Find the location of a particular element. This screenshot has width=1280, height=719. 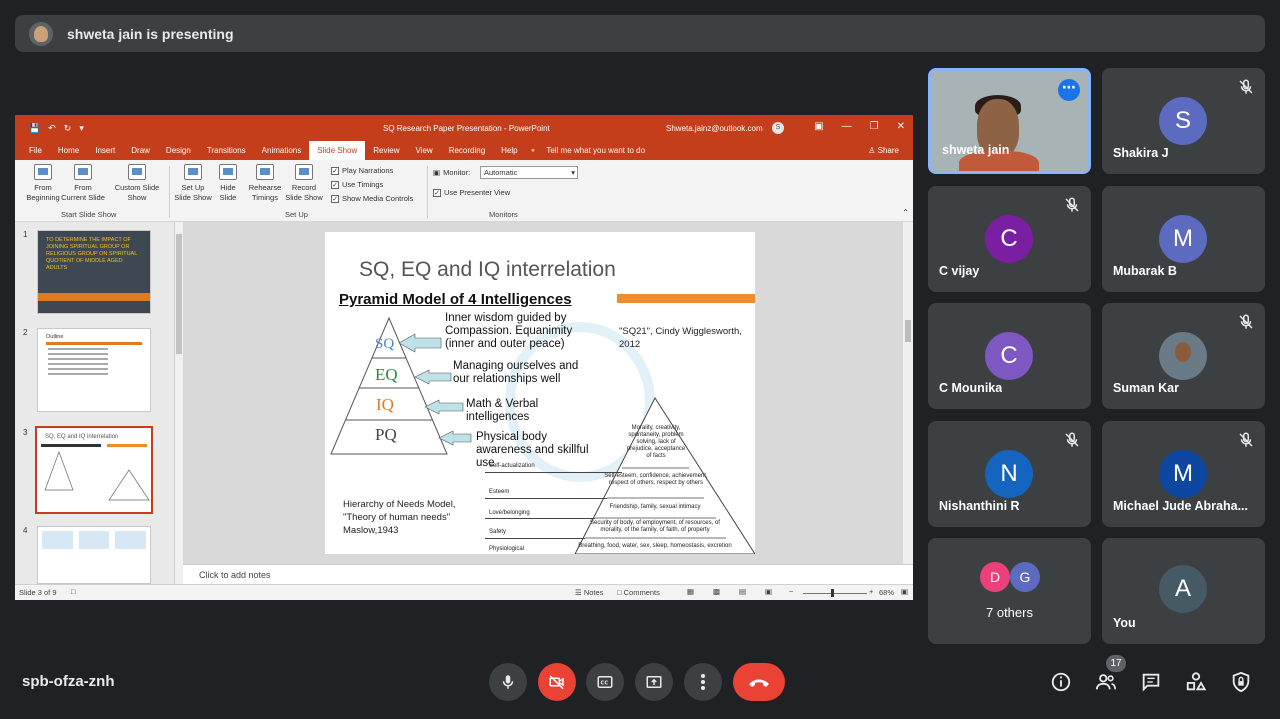

share-button: ♙ Share is located at coordinates (883, 150).